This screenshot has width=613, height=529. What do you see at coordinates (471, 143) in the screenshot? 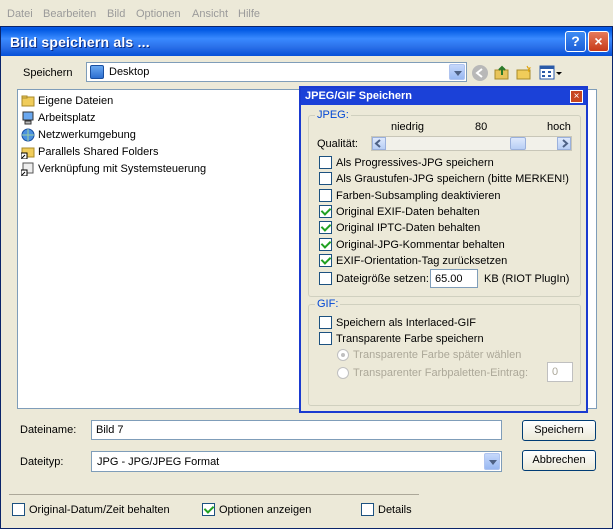
I see `quality-slider` at bounding box center [471, 143].